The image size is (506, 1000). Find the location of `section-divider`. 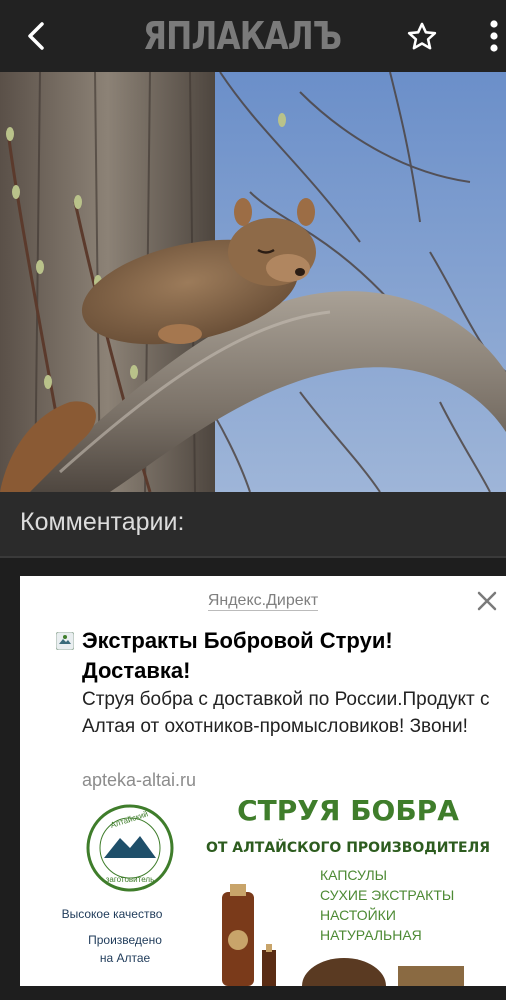

section-divider is located at coordinates (253, 557).